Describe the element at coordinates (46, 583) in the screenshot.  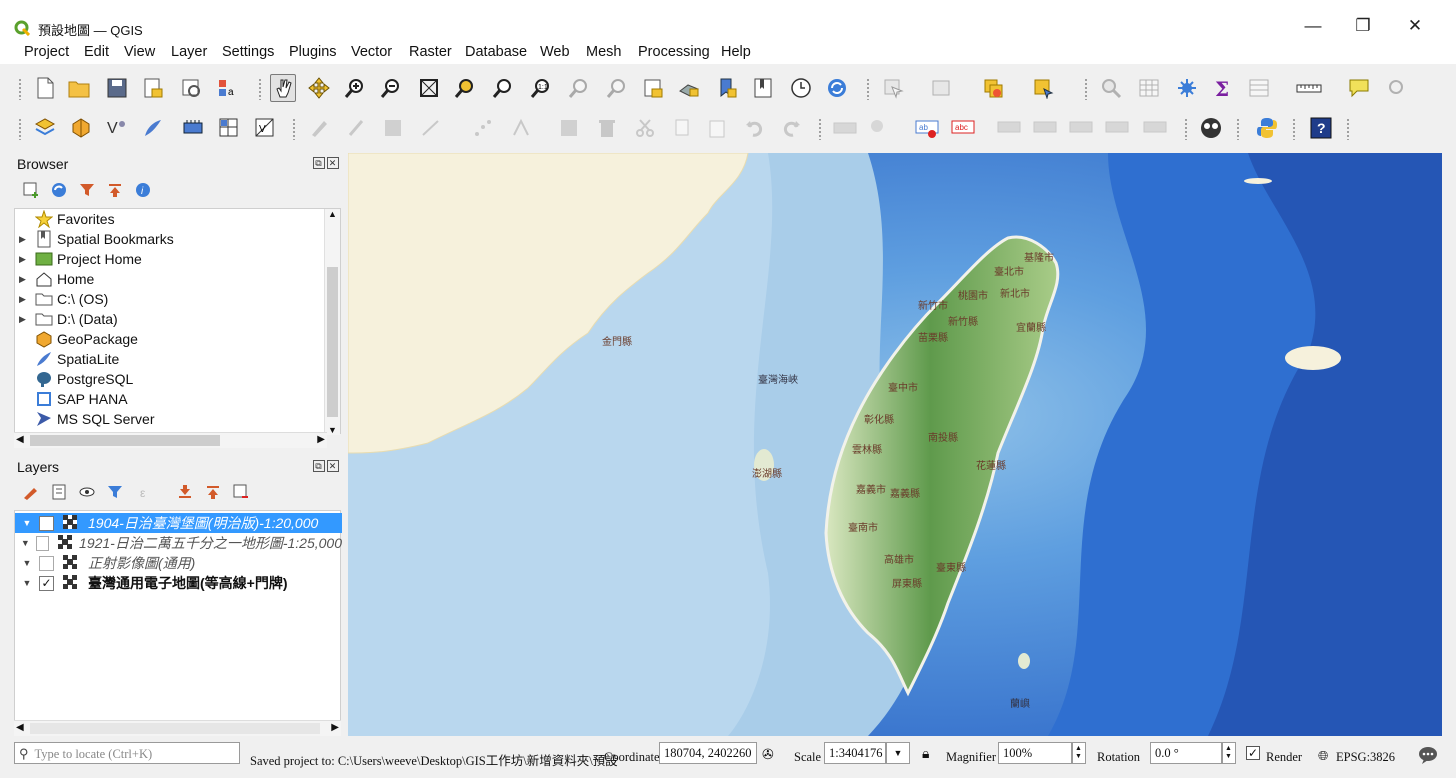
I see `layer-visibility-checkbox: ✓` at that location.